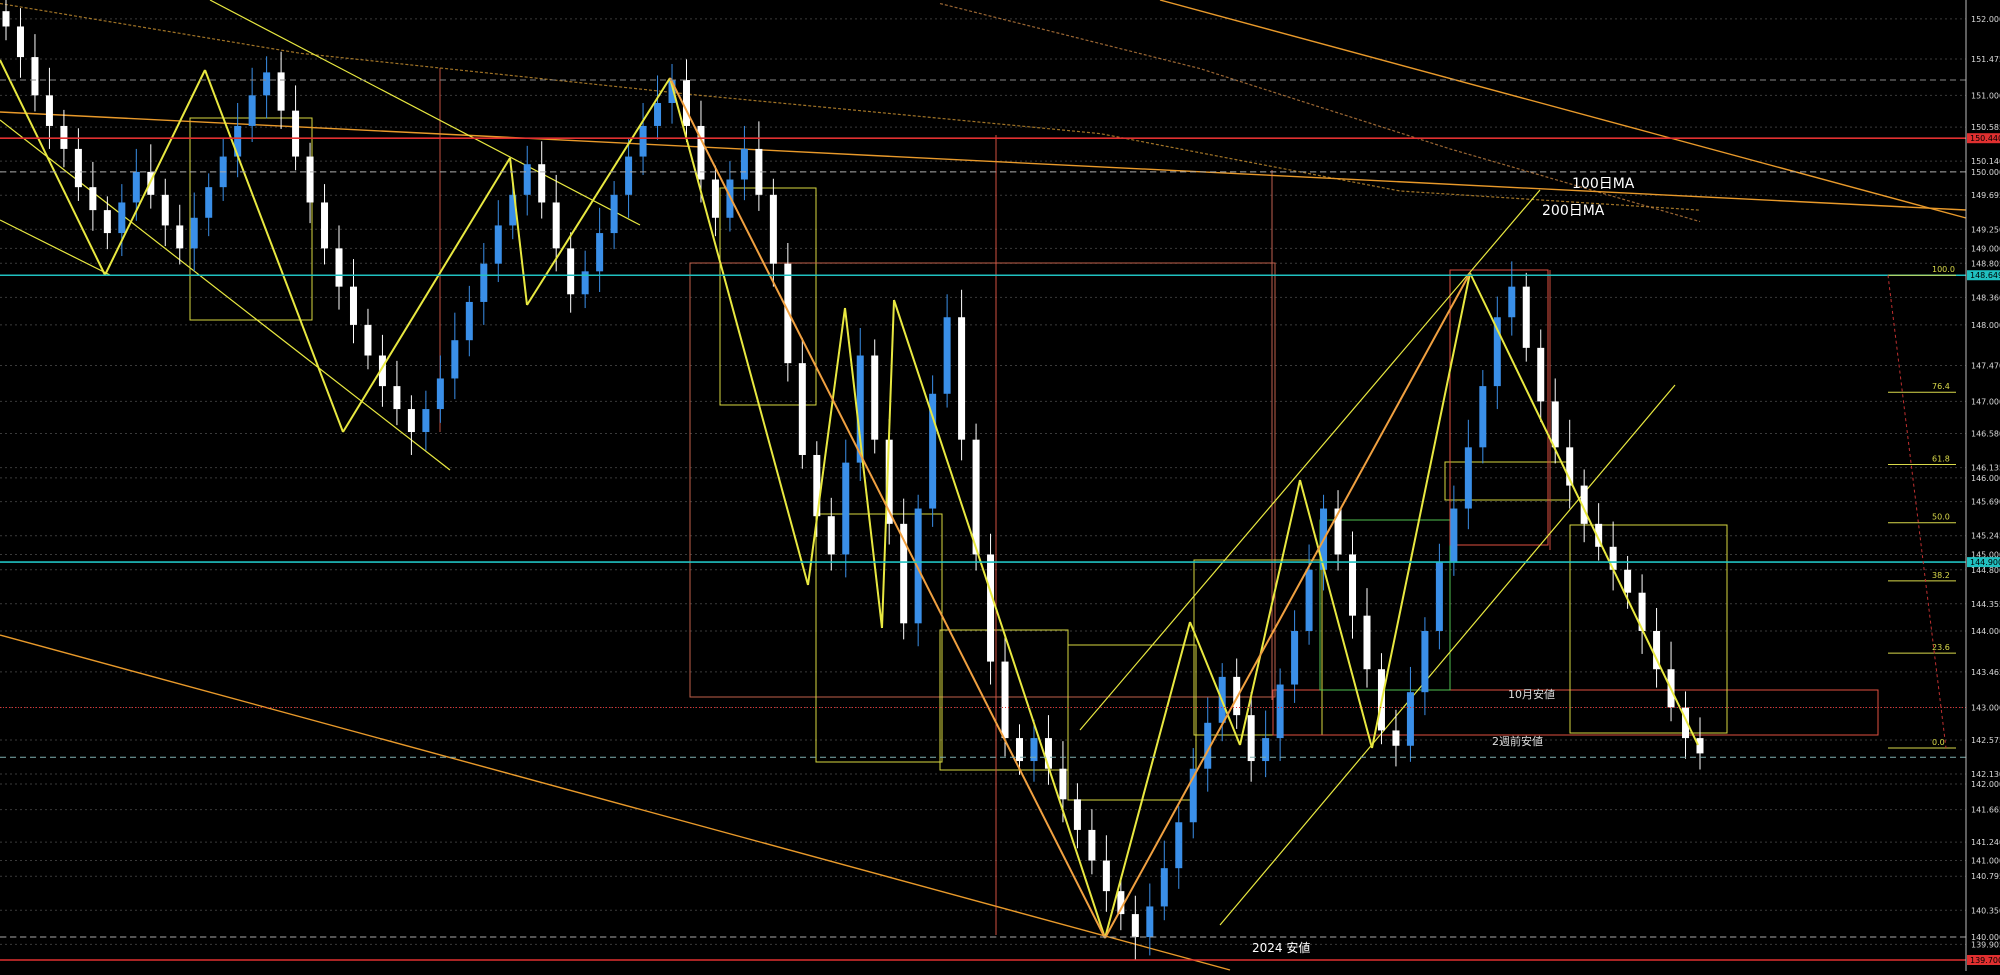 This screenshot has height=975, width=2000. Describe the element at coordinates (1941, 459) in the screenshot. I see `fib-level-label: 61.8` at that location.